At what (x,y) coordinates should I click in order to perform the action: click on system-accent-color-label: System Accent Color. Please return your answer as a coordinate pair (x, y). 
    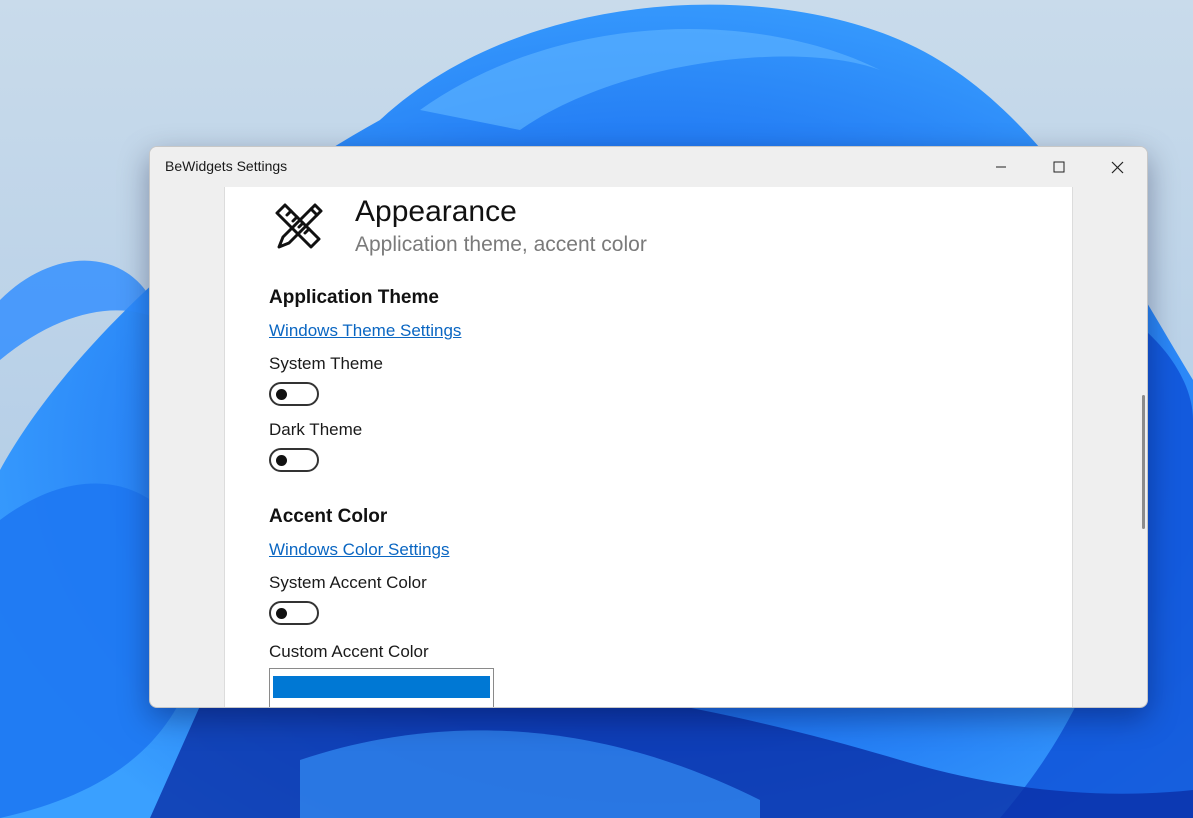
    Looking at the image, I should click on (348, 582).